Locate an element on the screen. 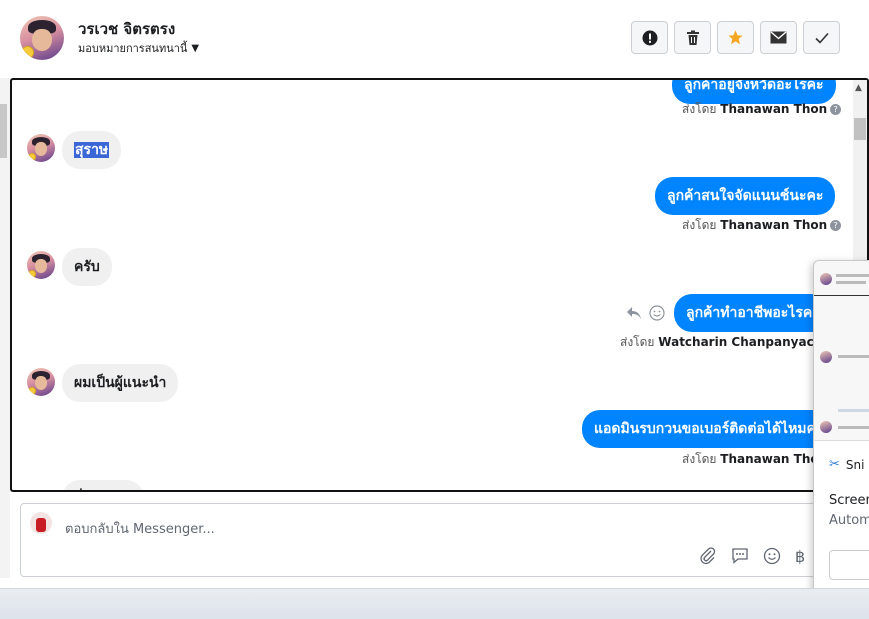 This screenshot has height=619, width=869. sender-name: Watcharin Chanpanyachon is located at coordinates (748, 342).